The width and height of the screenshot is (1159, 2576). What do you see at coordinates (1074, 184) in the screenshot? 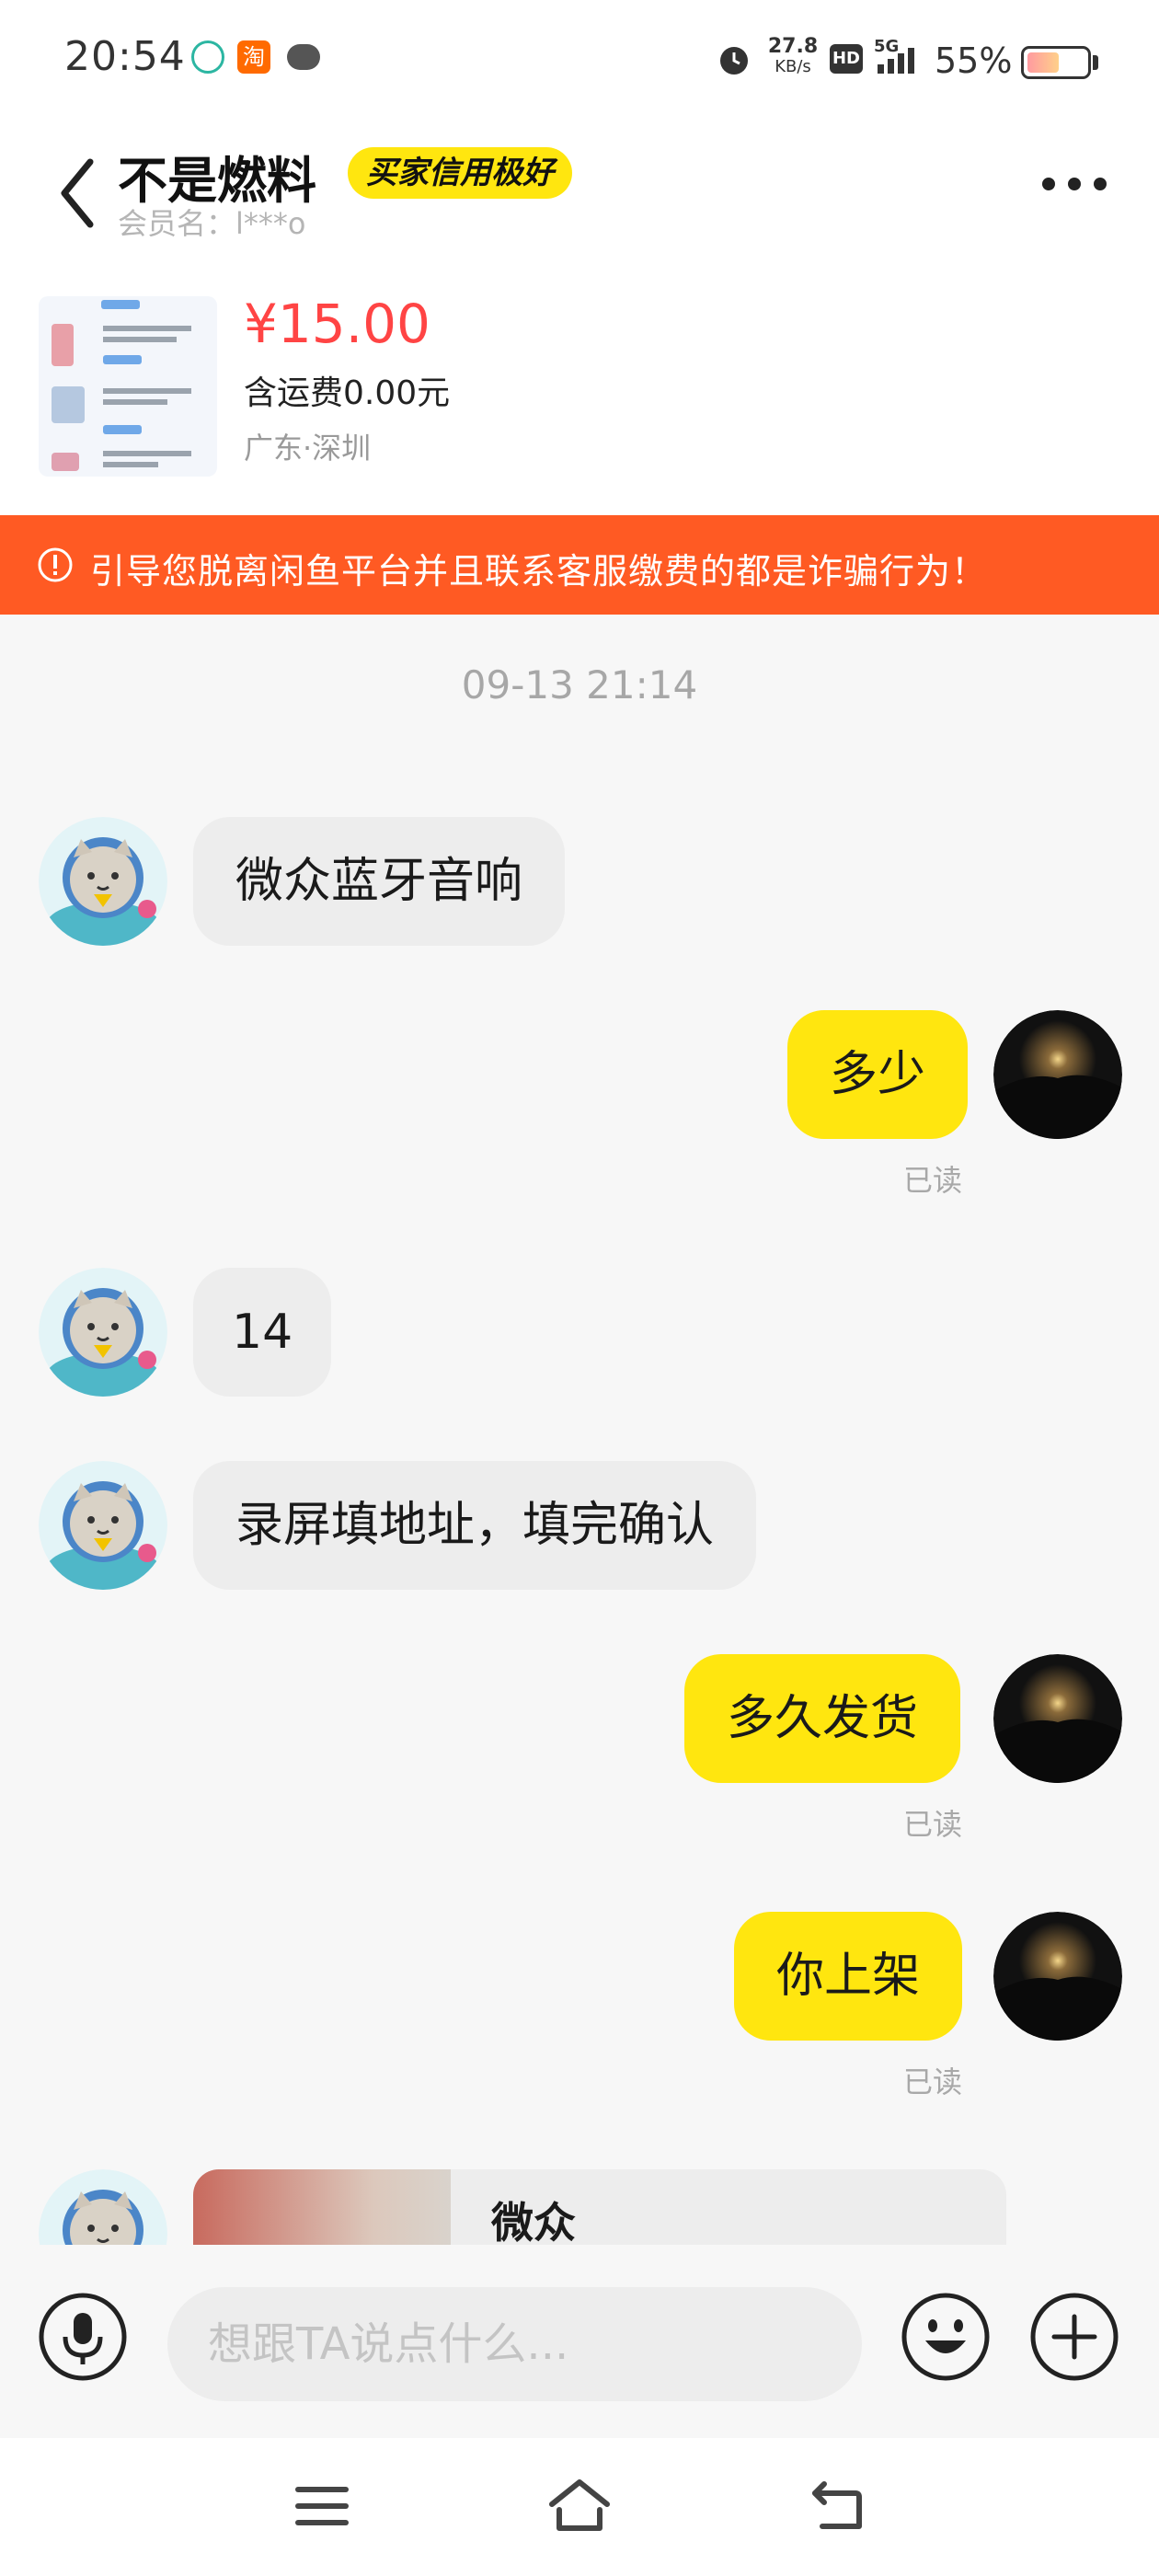
I see `more-options-icon` at bounding box center [1074, 184].